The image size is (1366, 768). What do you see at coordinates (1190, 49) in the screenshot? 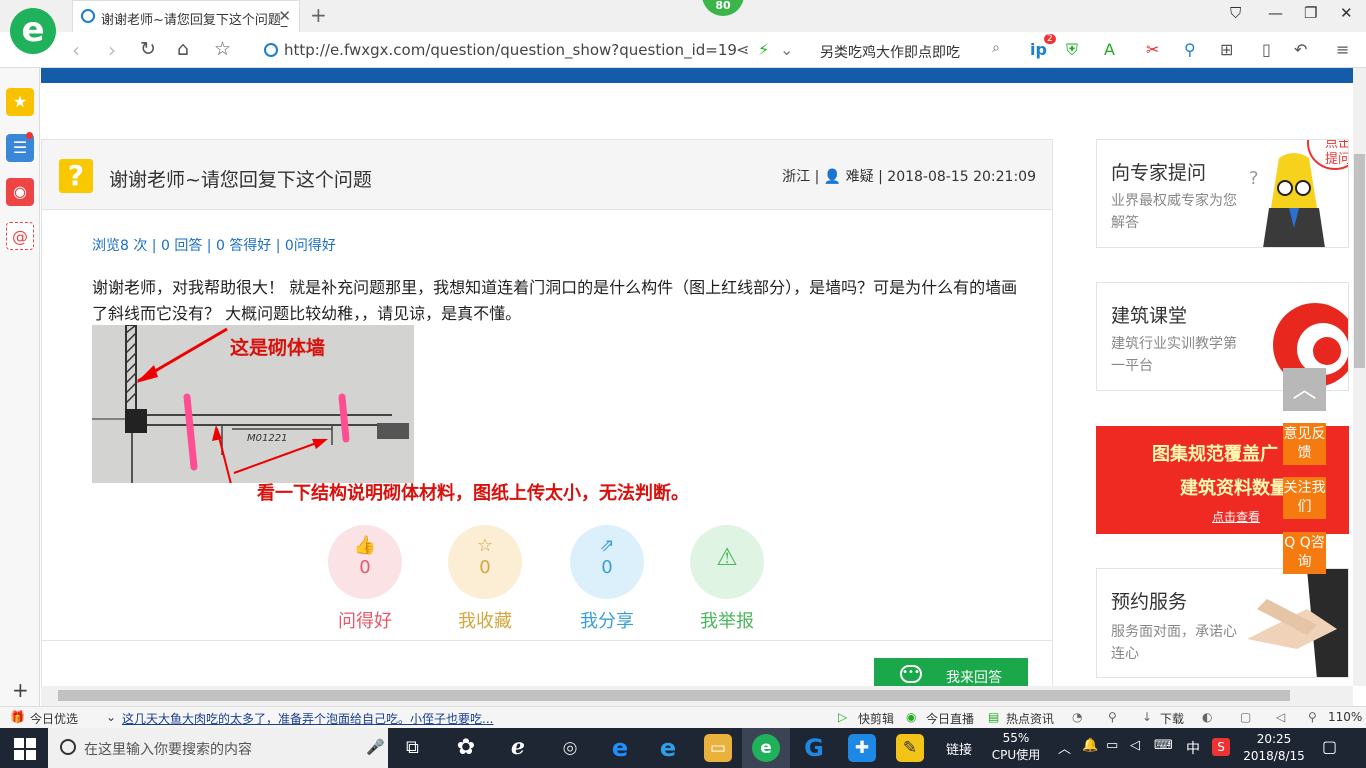
I see `magnifier-icon: ⚲` at bounding box center [1190, 49].